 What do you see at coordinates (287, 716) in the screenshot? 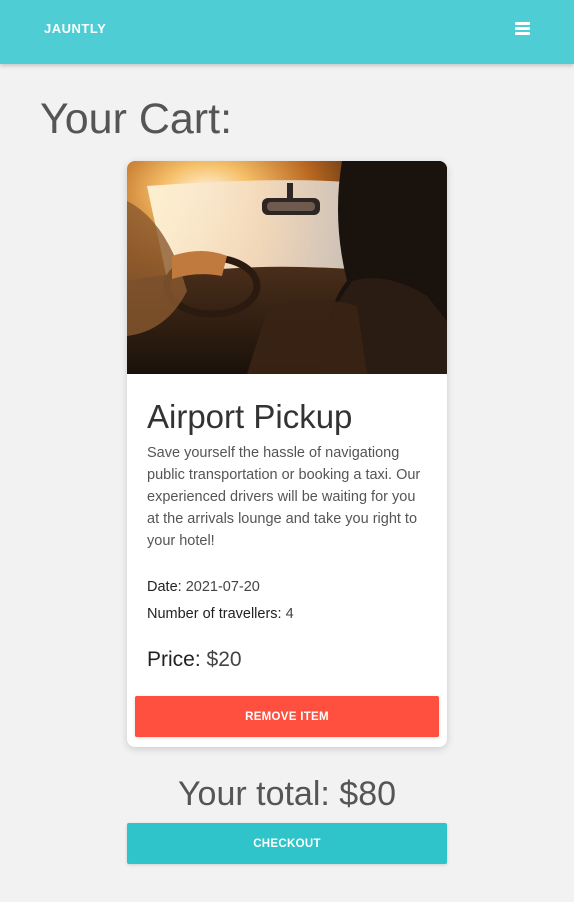
I see `remove-item-button: REMOVE ITEM` at bounding box center [287, 716].